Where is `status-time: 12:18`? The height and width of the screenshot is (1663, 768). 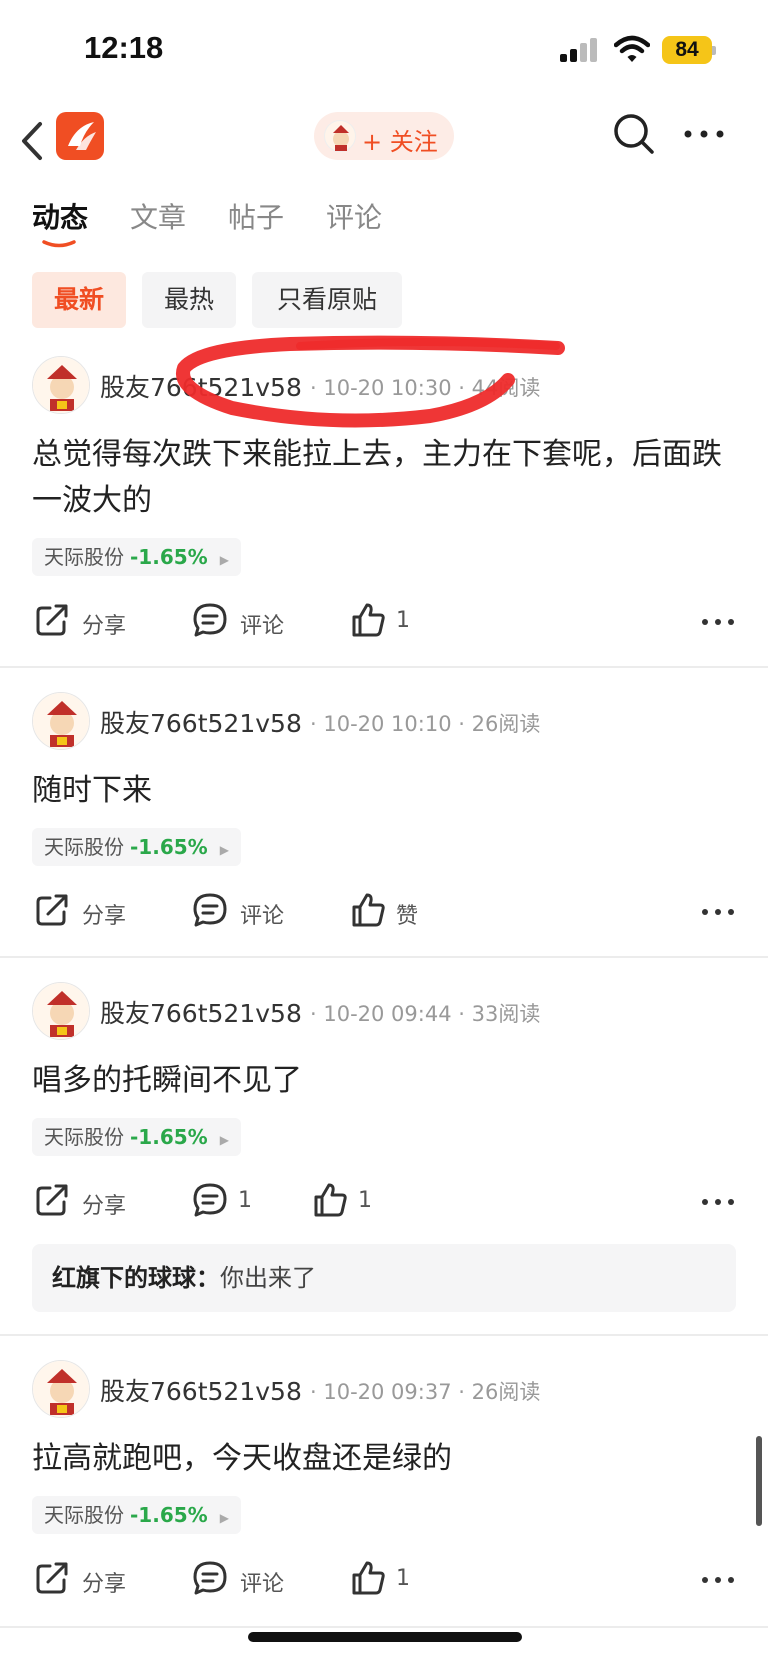
status-time: 12:18 is located at coordinates (124, 47).